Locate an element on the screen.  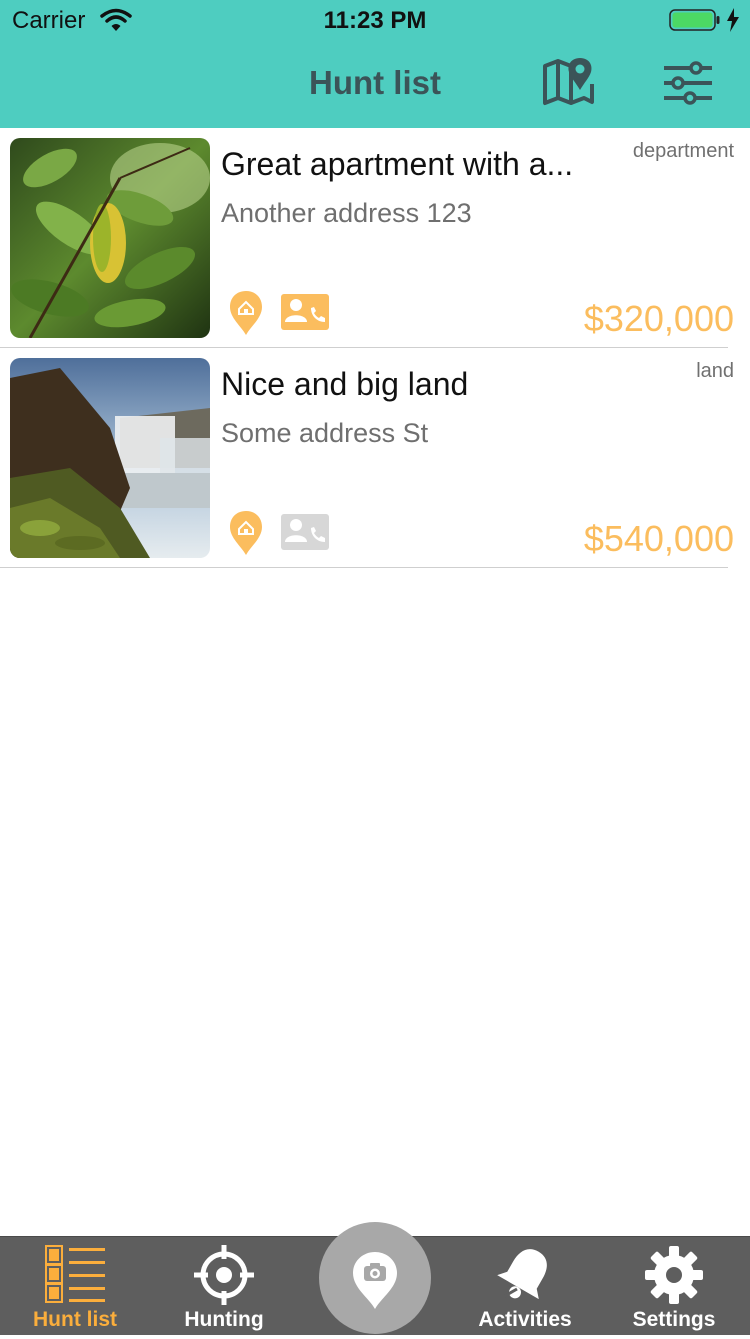
listing-type: land is located at coordinates (715, 371).